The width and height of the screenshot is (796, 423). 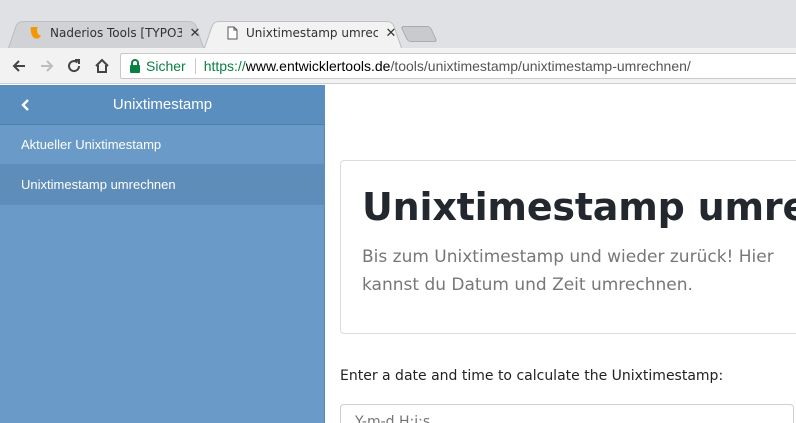 I want to click on browser-tab-naderios: Naderios Tools [TYPO3 CMS] ✕, so click(x=106, y=33).